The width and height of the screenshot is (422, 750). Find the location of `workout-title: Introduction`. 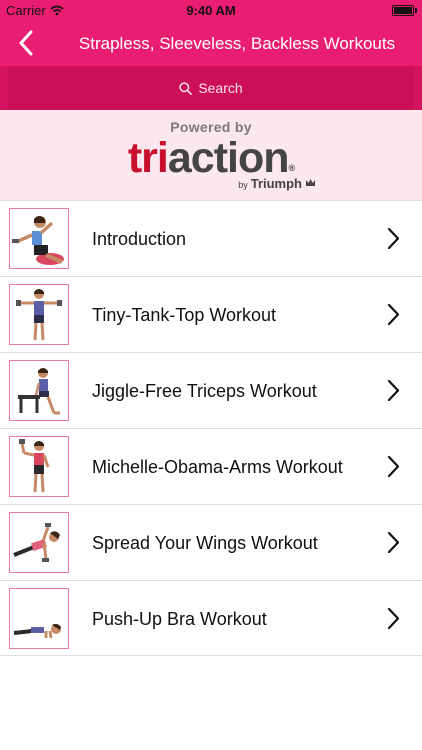

workout-title: Introduction is located at coordinates (139, 238).